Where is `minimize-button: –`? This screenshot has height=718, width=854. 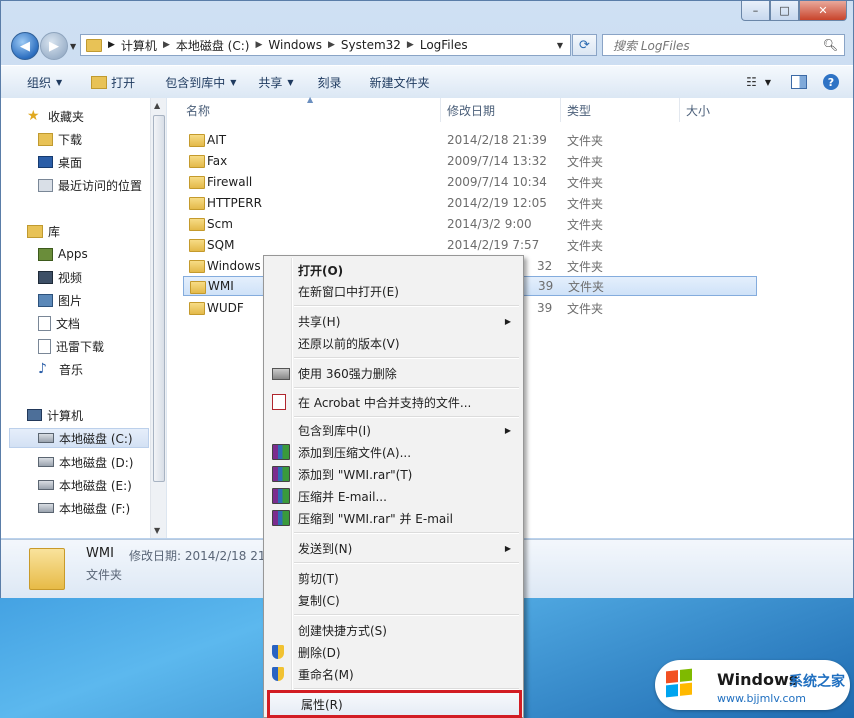
minimize-button: – is located at coordinates (755, 11).